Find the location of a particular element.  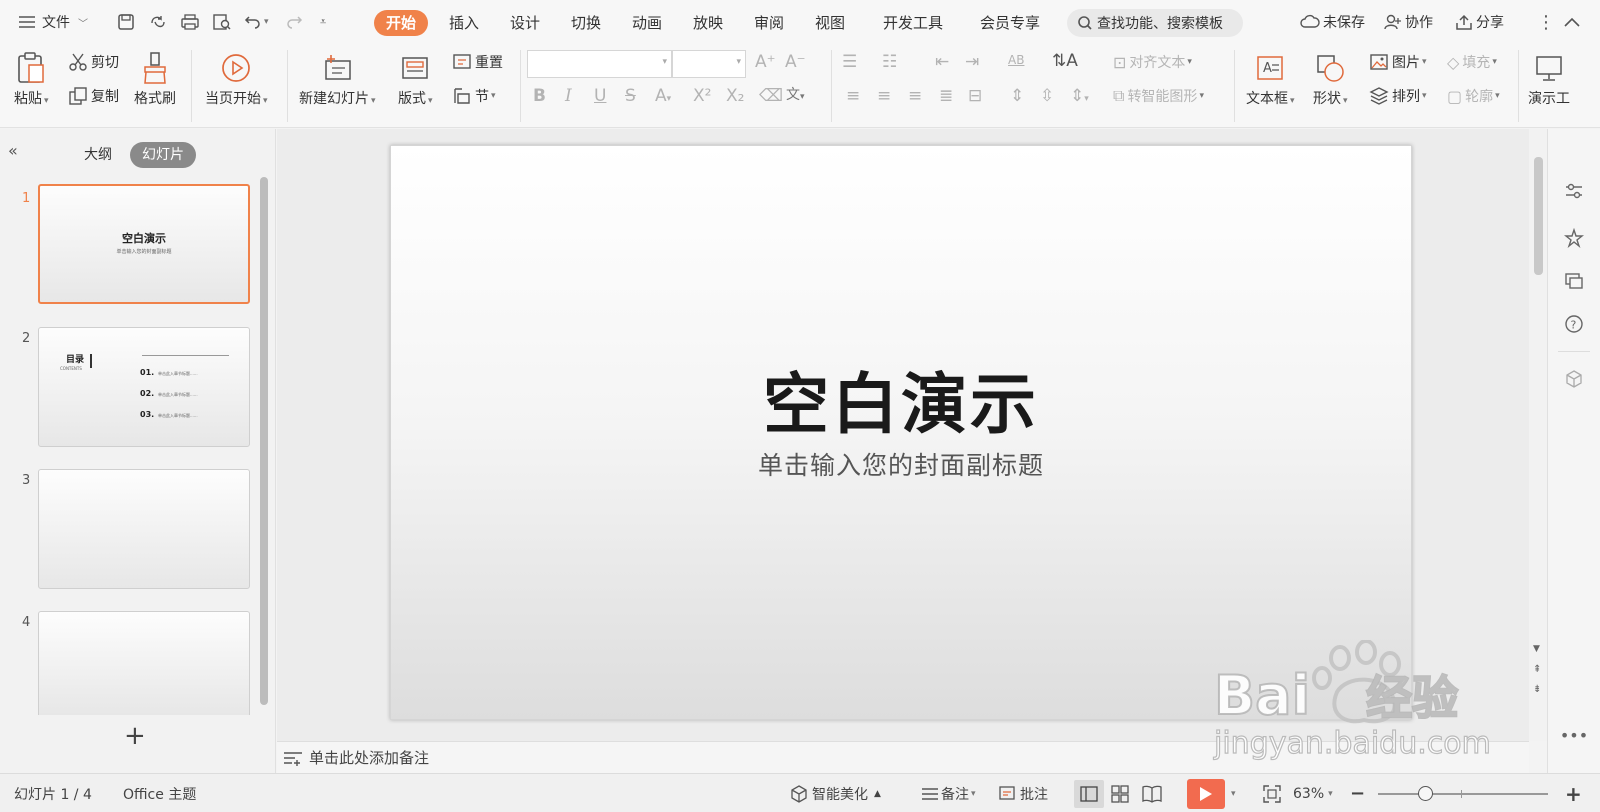

properties-icon is located at coordinates (1574, 191).